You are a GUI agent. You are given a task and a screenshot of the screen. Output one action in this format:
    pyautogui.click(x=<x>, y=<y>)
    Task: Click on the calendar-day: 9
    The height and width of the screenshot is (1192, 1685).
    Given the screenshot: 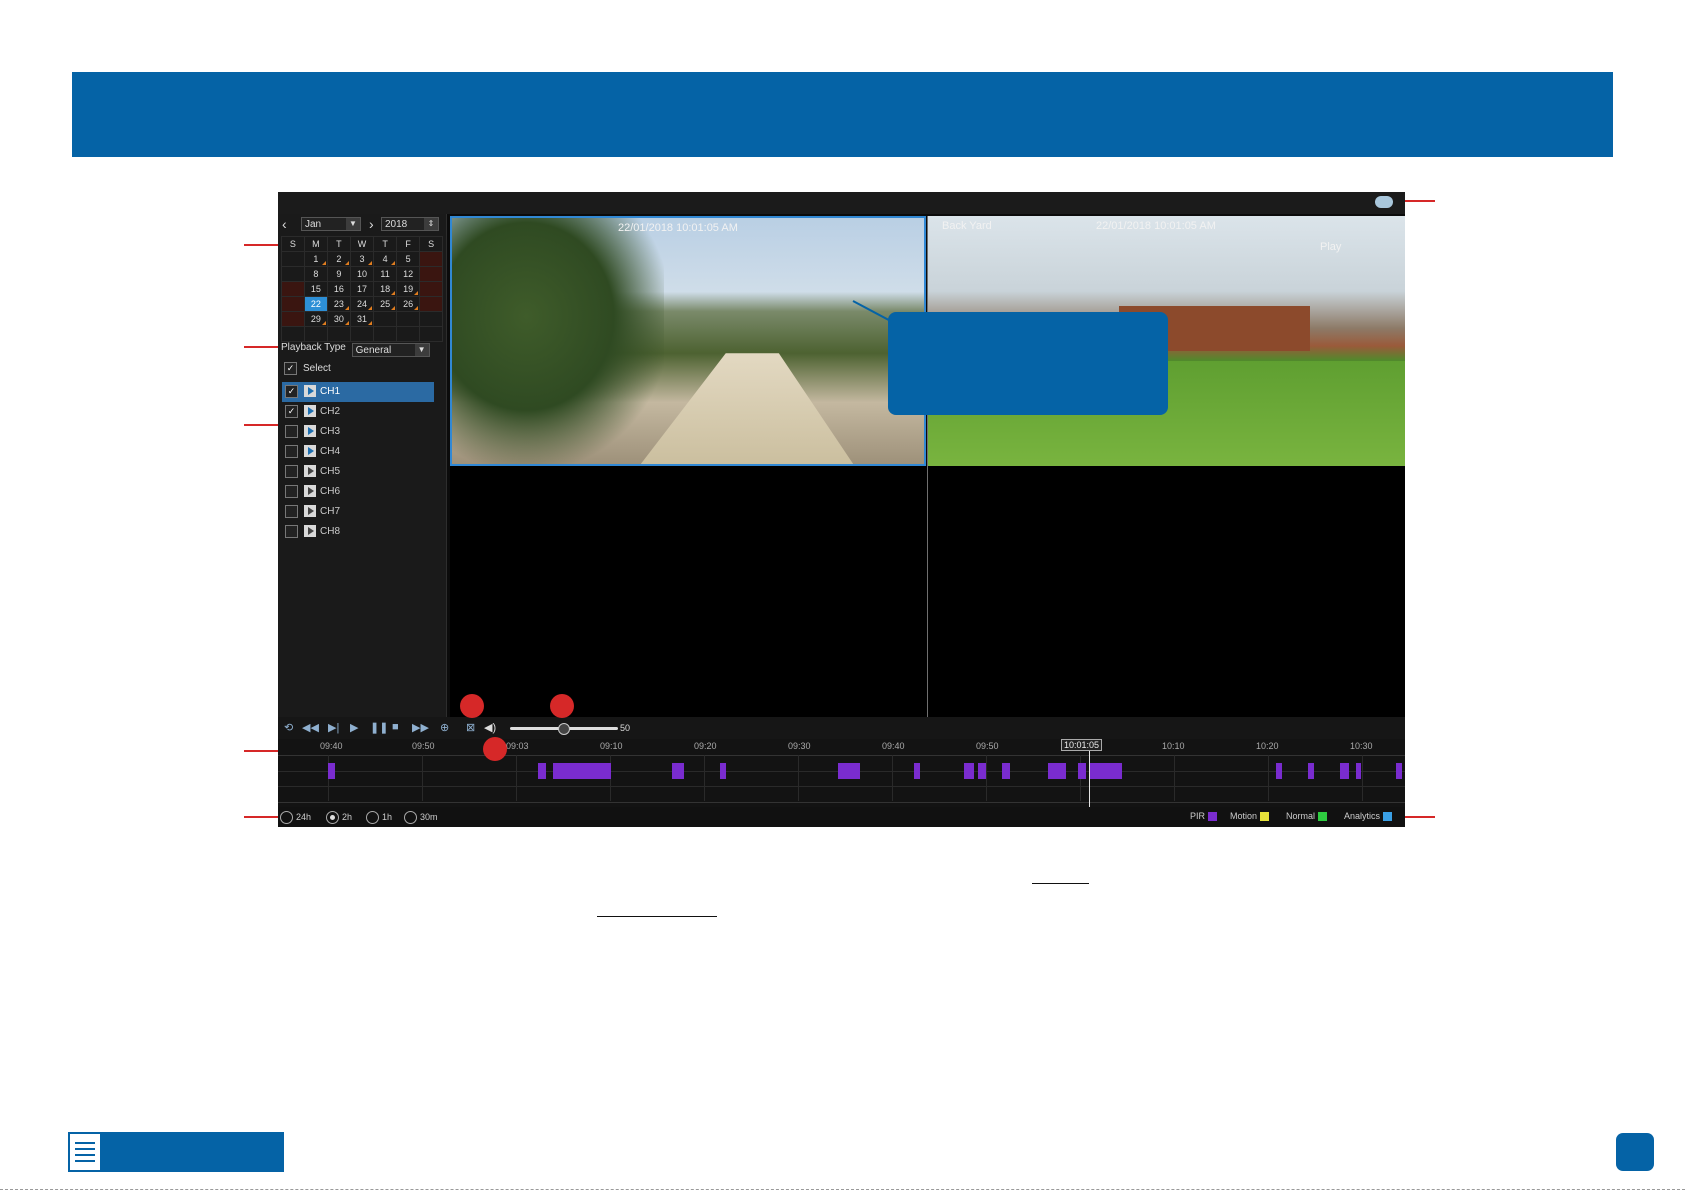 What is the action you would take?
    pyautogui.click(x=338, y=274)
    